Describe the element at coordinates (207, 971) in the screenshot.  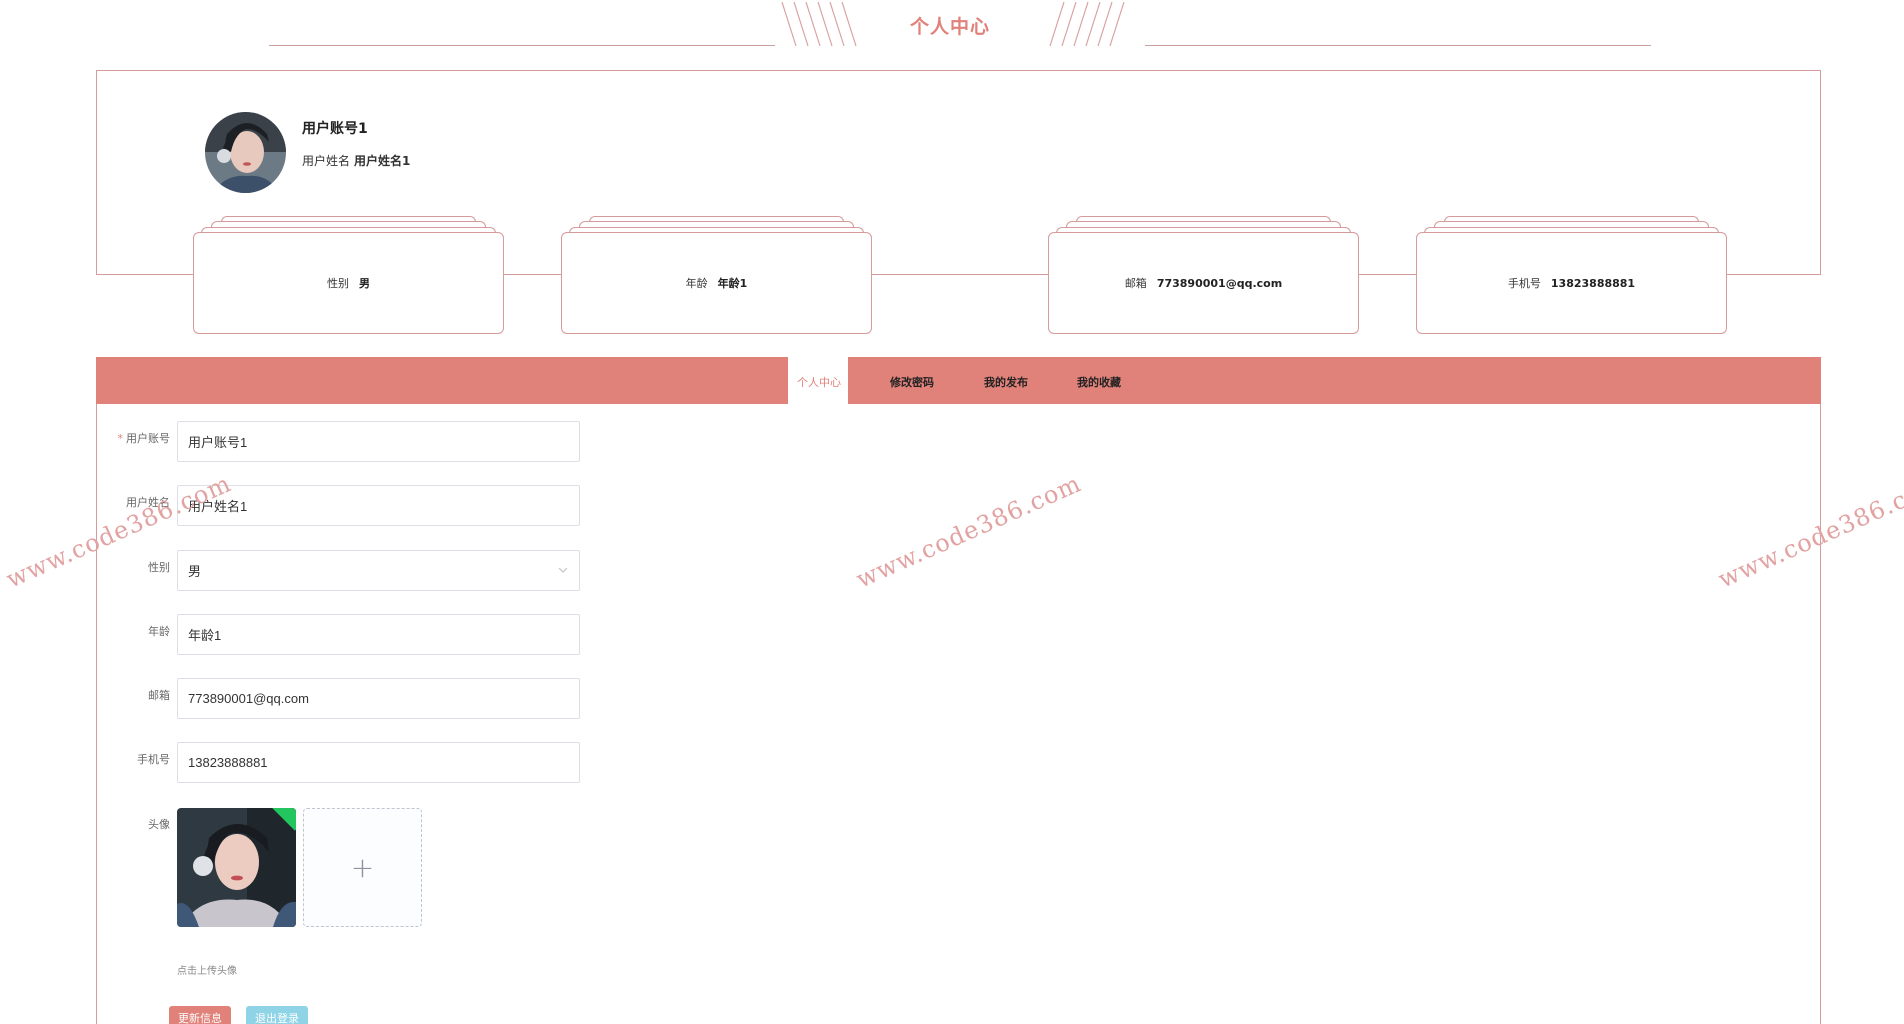
I see `upload-tip: 点击上传头像` at that location.